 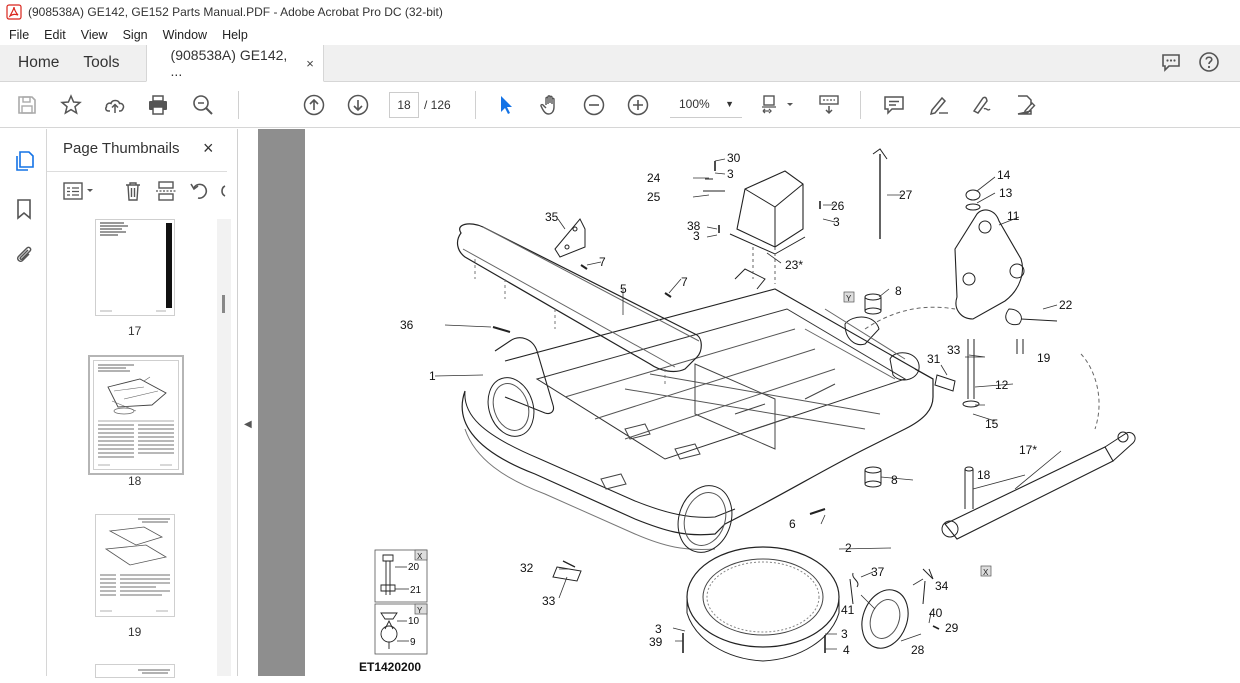 What do you see at coordinates (23, 161) in the screenshot?
I see `page-thumbnails-button` at bounding box center [23, 161].